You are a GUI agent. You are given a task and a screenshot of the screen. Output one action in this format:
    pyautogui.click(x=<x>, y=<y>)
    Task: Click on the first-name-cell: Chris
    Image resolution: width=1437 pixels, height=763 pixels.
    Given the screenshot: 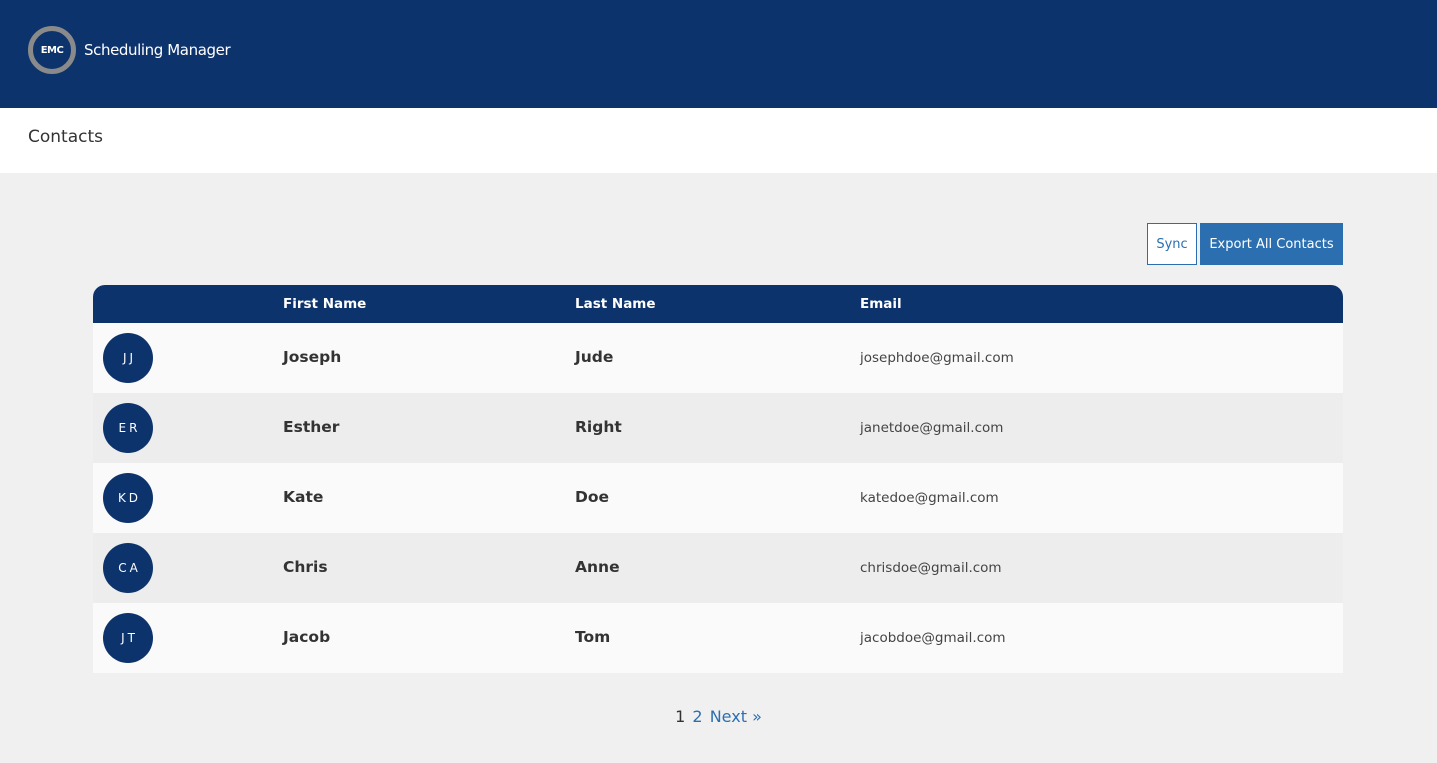 What is the action you would take?
    pyautogui.click(x=305, y=567)
    